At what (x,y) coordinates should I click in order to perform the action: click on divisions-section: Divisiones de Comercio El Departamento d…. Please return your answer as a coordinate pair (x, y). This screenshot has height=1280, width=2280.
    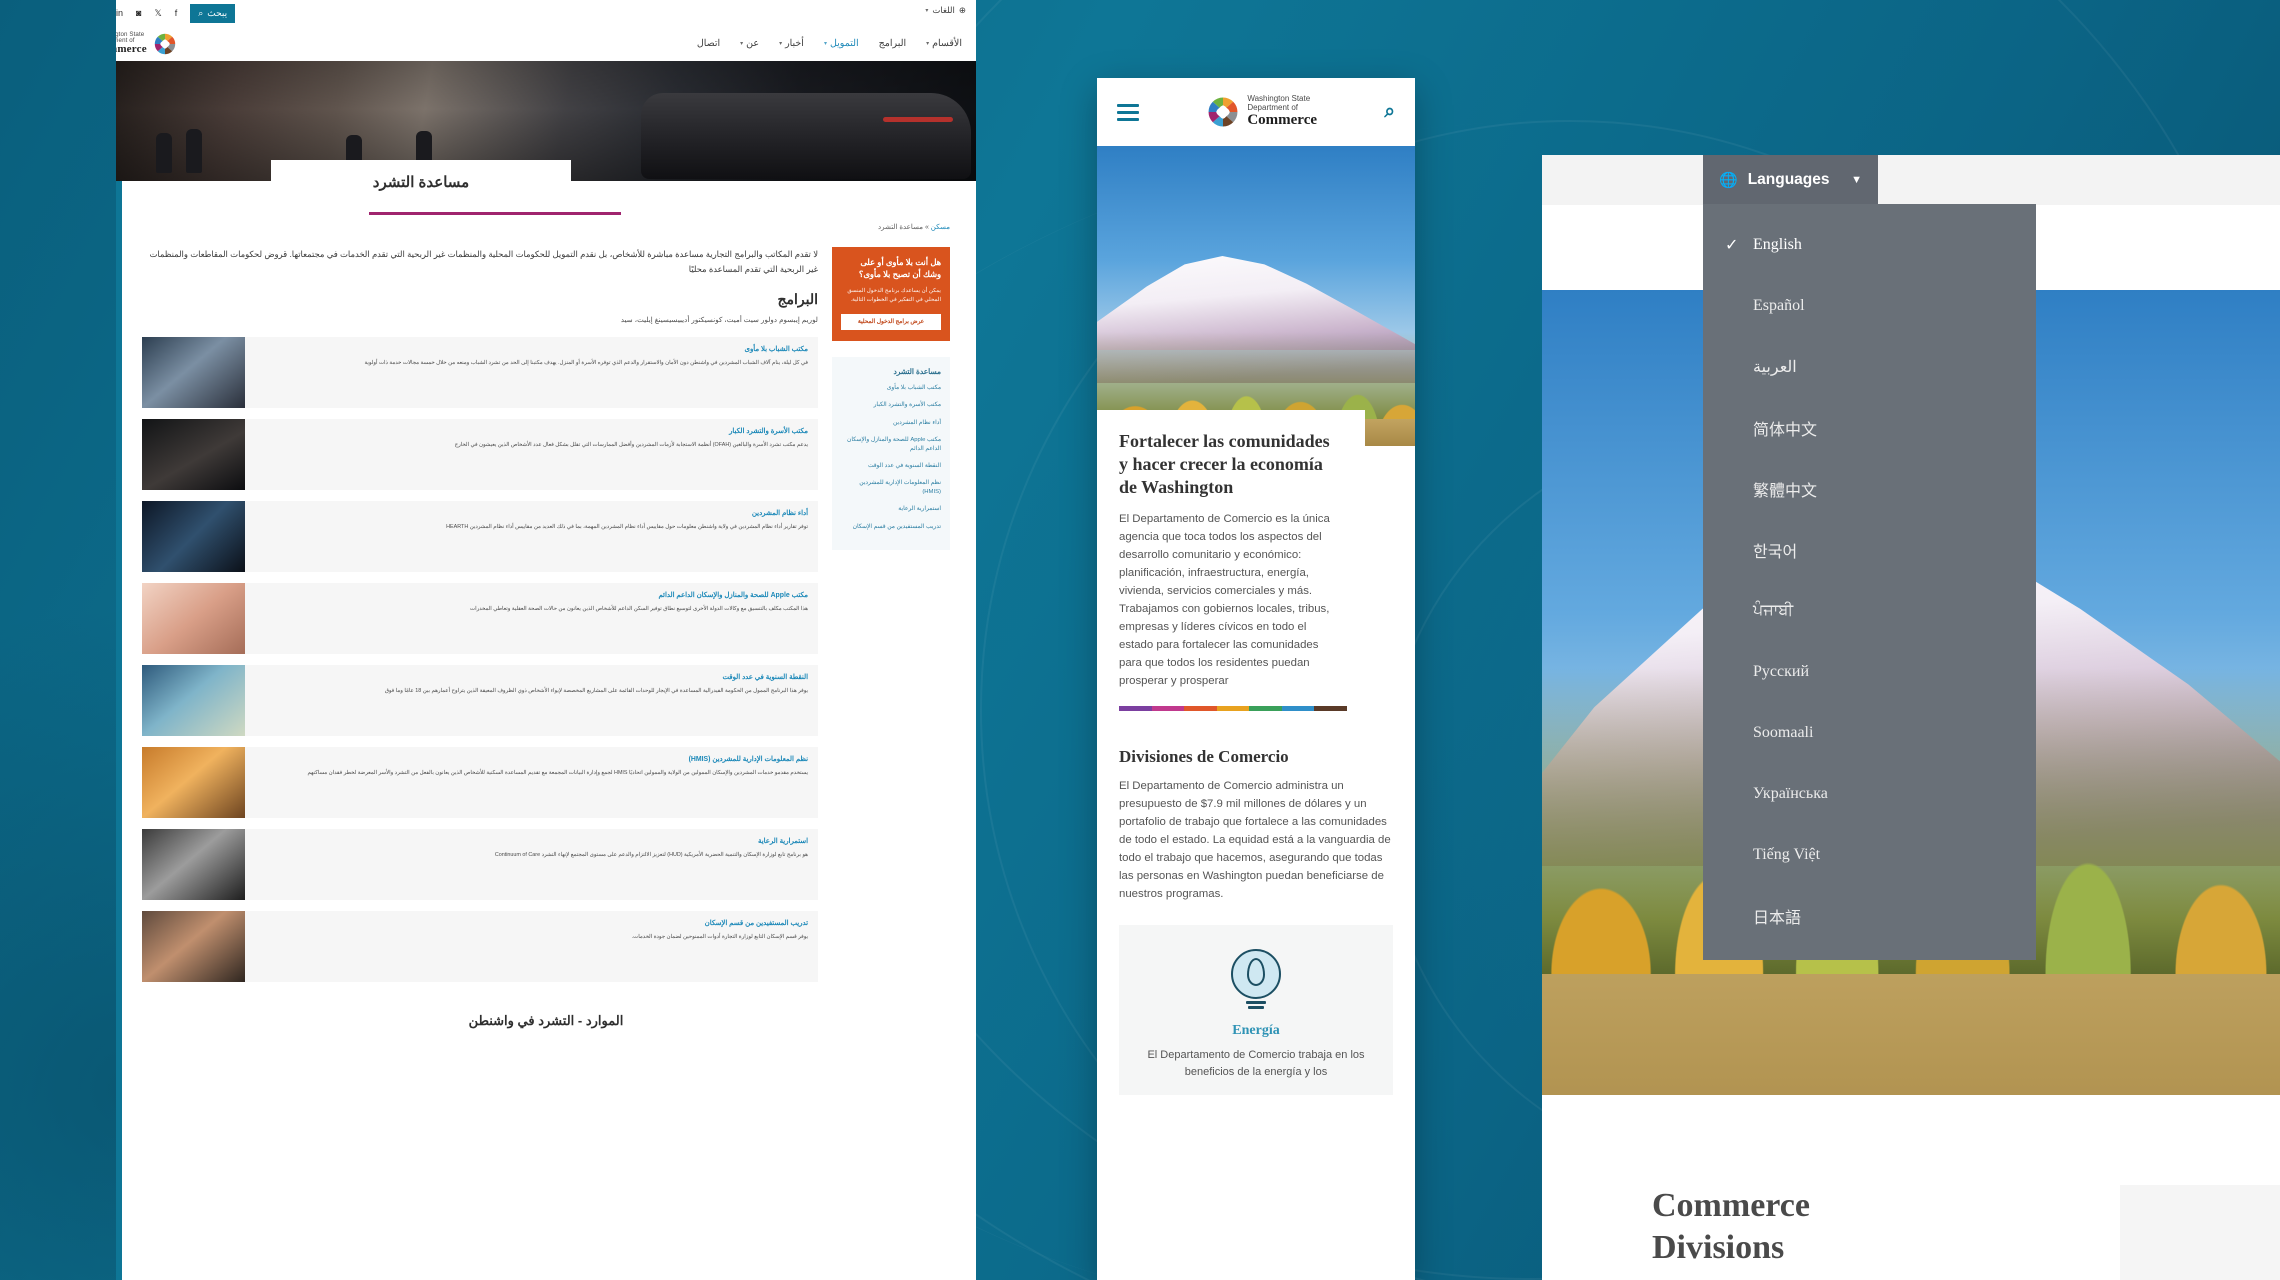
    Looking at the image, I should click on (1256, 816).